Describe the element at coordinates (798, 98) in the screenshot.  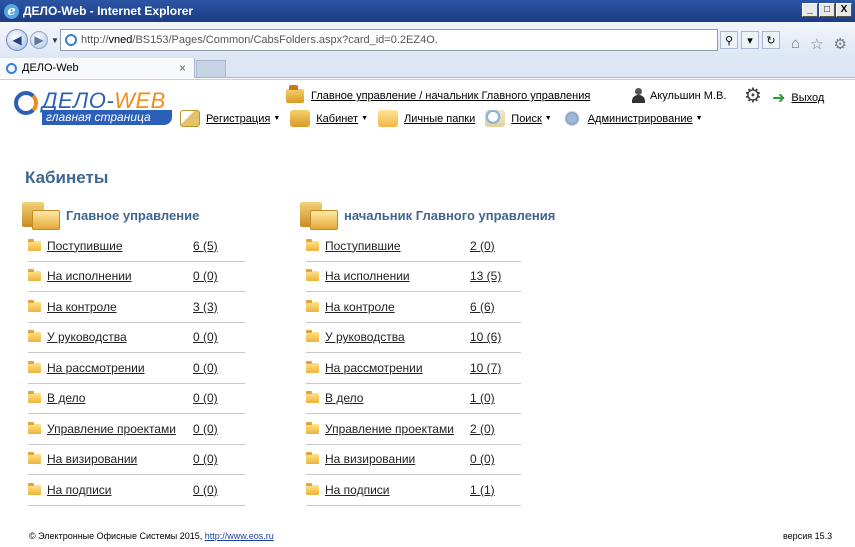
I see `logout-button: ➜ Выход` at that location.